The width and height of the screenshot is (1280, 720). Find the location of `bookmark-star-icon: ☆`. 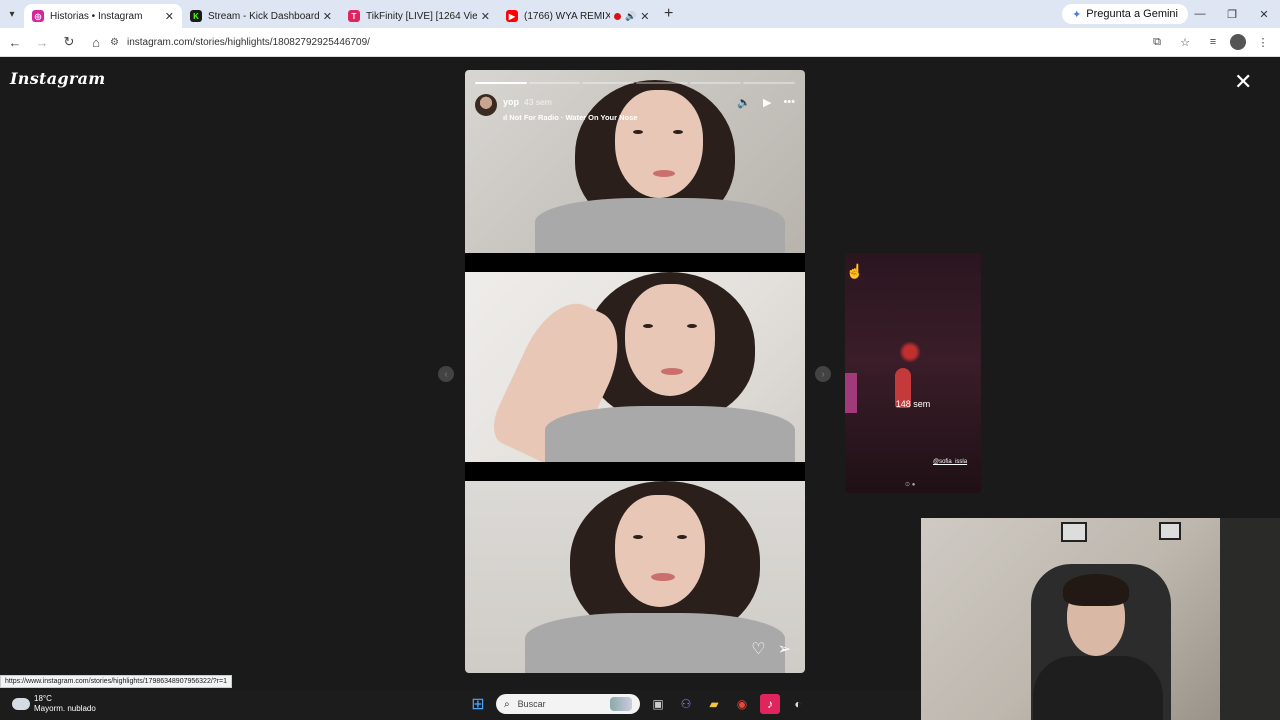

bookmark-star-icon: ☆ is located at coordinates (1185, 42).